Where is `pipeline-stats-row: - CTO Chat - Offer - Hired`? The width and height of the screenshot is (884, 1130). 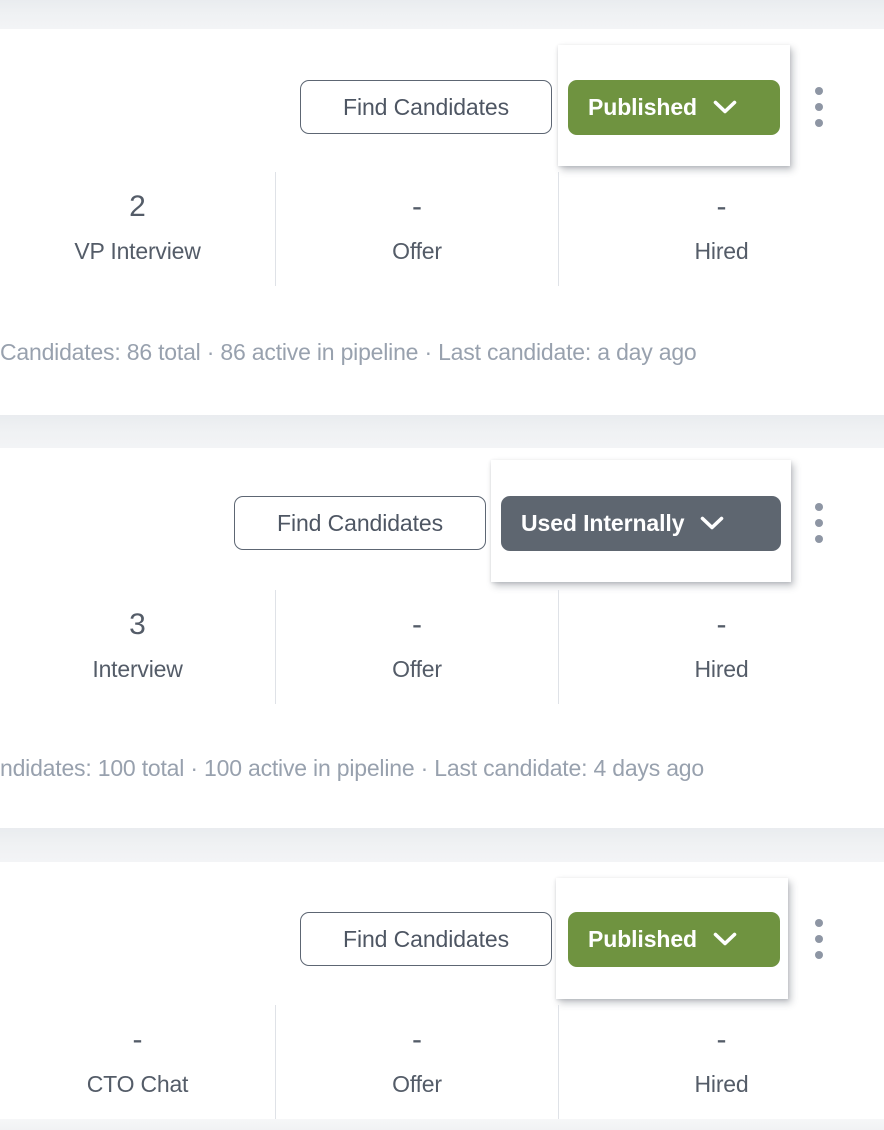 pipeline-stats-row: - CTO Chat - Offer - Hired is located at coordinates (442, 1062).